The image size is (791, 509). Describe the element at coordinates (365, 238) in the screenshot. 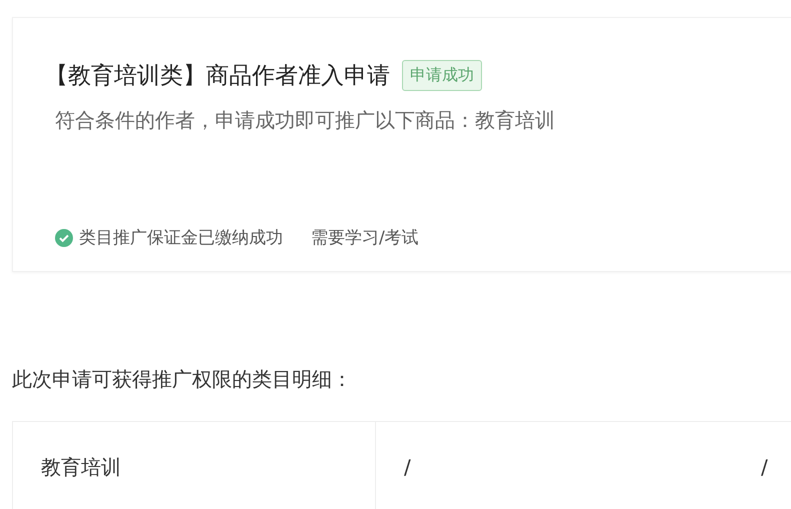

I see `requirement-text: 需要学习/考试` at that location.